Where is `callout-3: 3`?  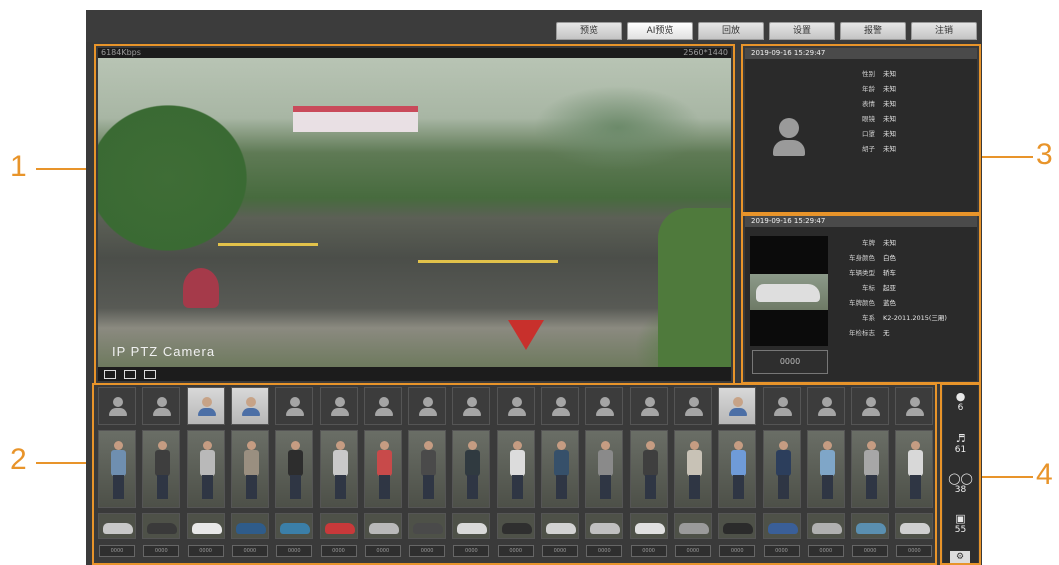
callout-3: 3 is located at coordinates (1044, 154).